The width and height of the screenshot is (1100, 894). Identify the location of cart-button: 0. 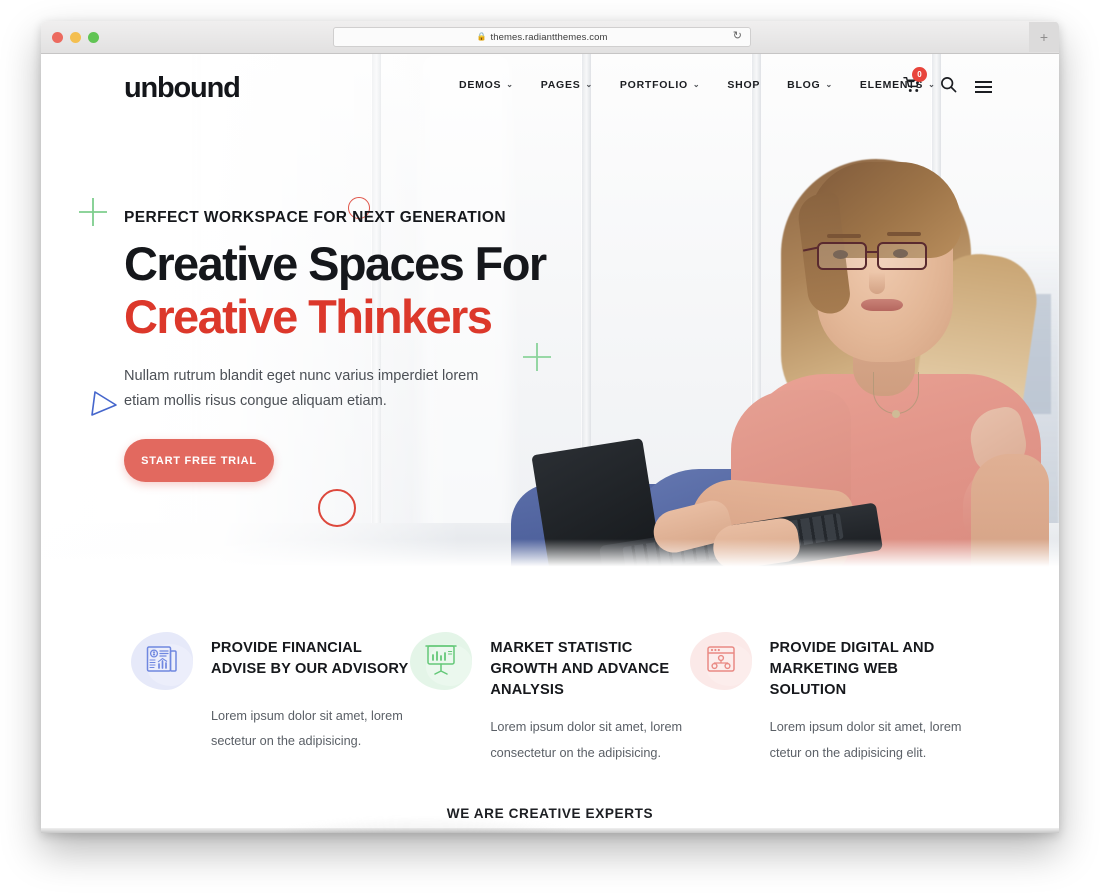
(915, 82).